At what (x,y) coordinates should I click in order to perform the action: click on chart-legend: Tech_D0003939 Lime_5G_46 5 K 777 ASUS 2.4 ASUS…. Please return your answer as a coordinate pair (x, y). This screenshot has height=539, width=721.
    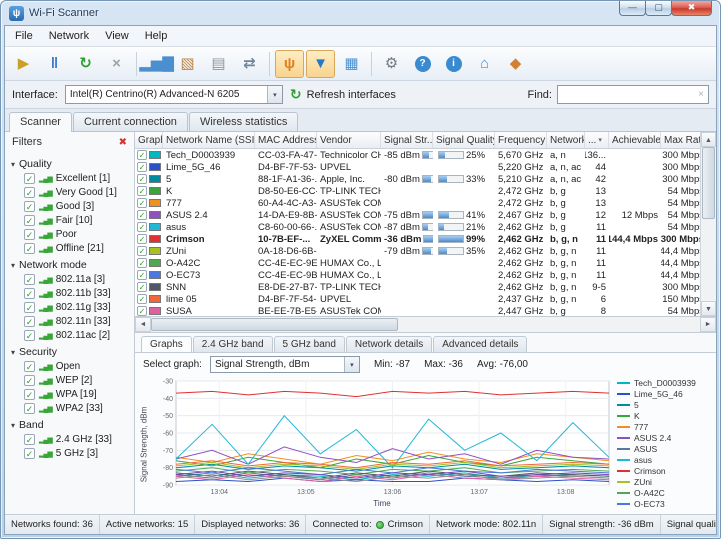
    Looking at the image, I should click on (666, 444).